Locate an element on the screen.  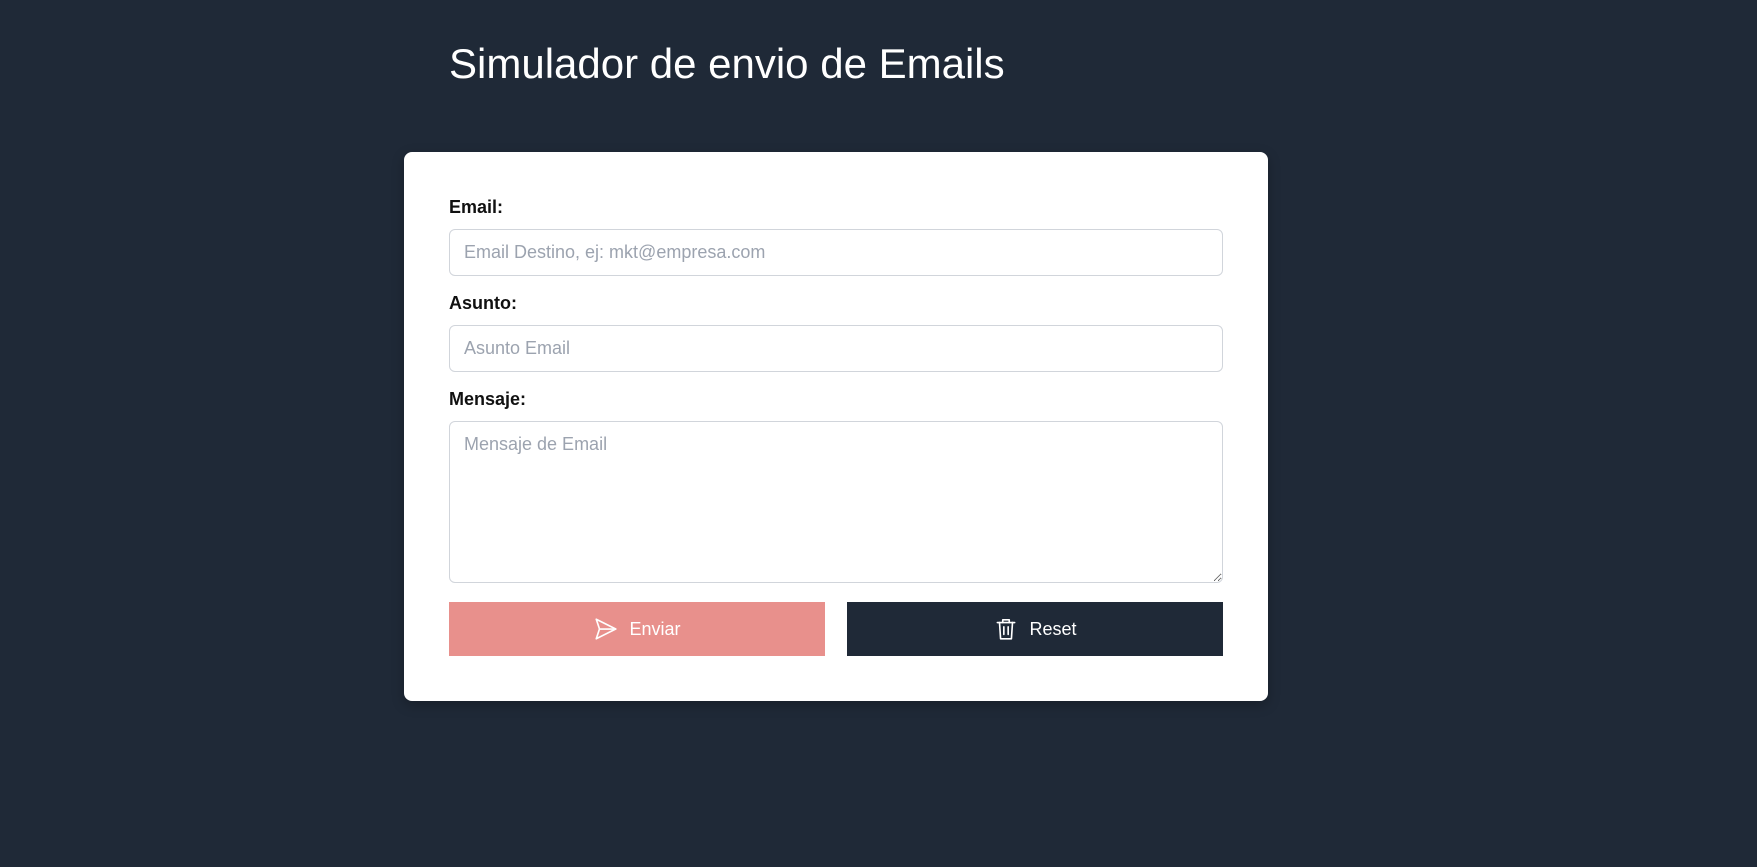
send-button: Enviar is located at coordinates (637, 629).